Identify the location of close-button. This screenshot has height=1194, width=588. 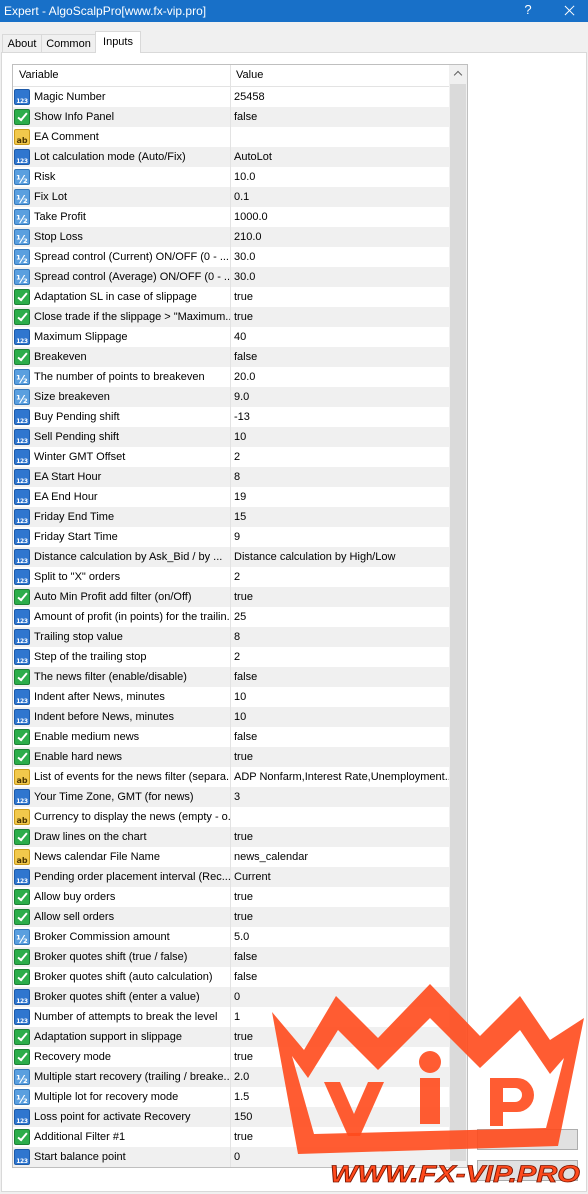
(570, 11).